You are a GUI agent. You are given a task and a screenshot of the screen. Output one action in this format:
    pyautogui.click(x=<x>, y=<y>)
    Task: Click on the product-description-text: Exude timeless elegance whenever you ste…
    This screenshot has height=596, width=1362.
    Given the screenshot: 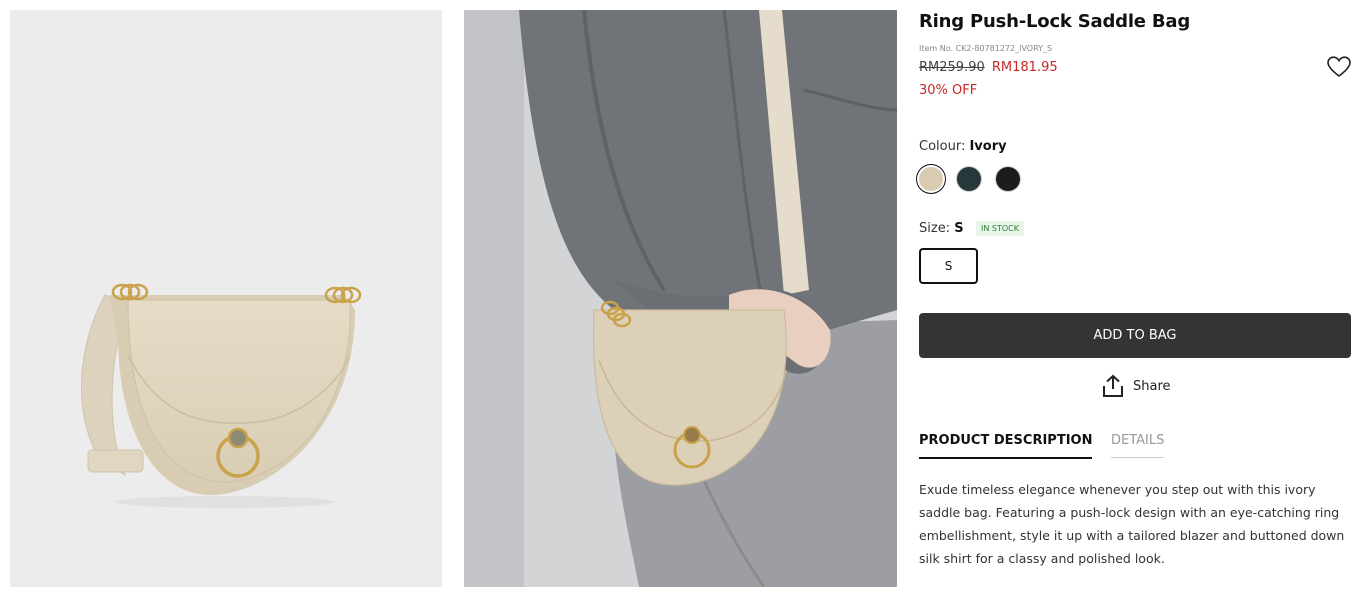 What is the action you would take?
    pyautogui.click(x=1132, y=524)
    